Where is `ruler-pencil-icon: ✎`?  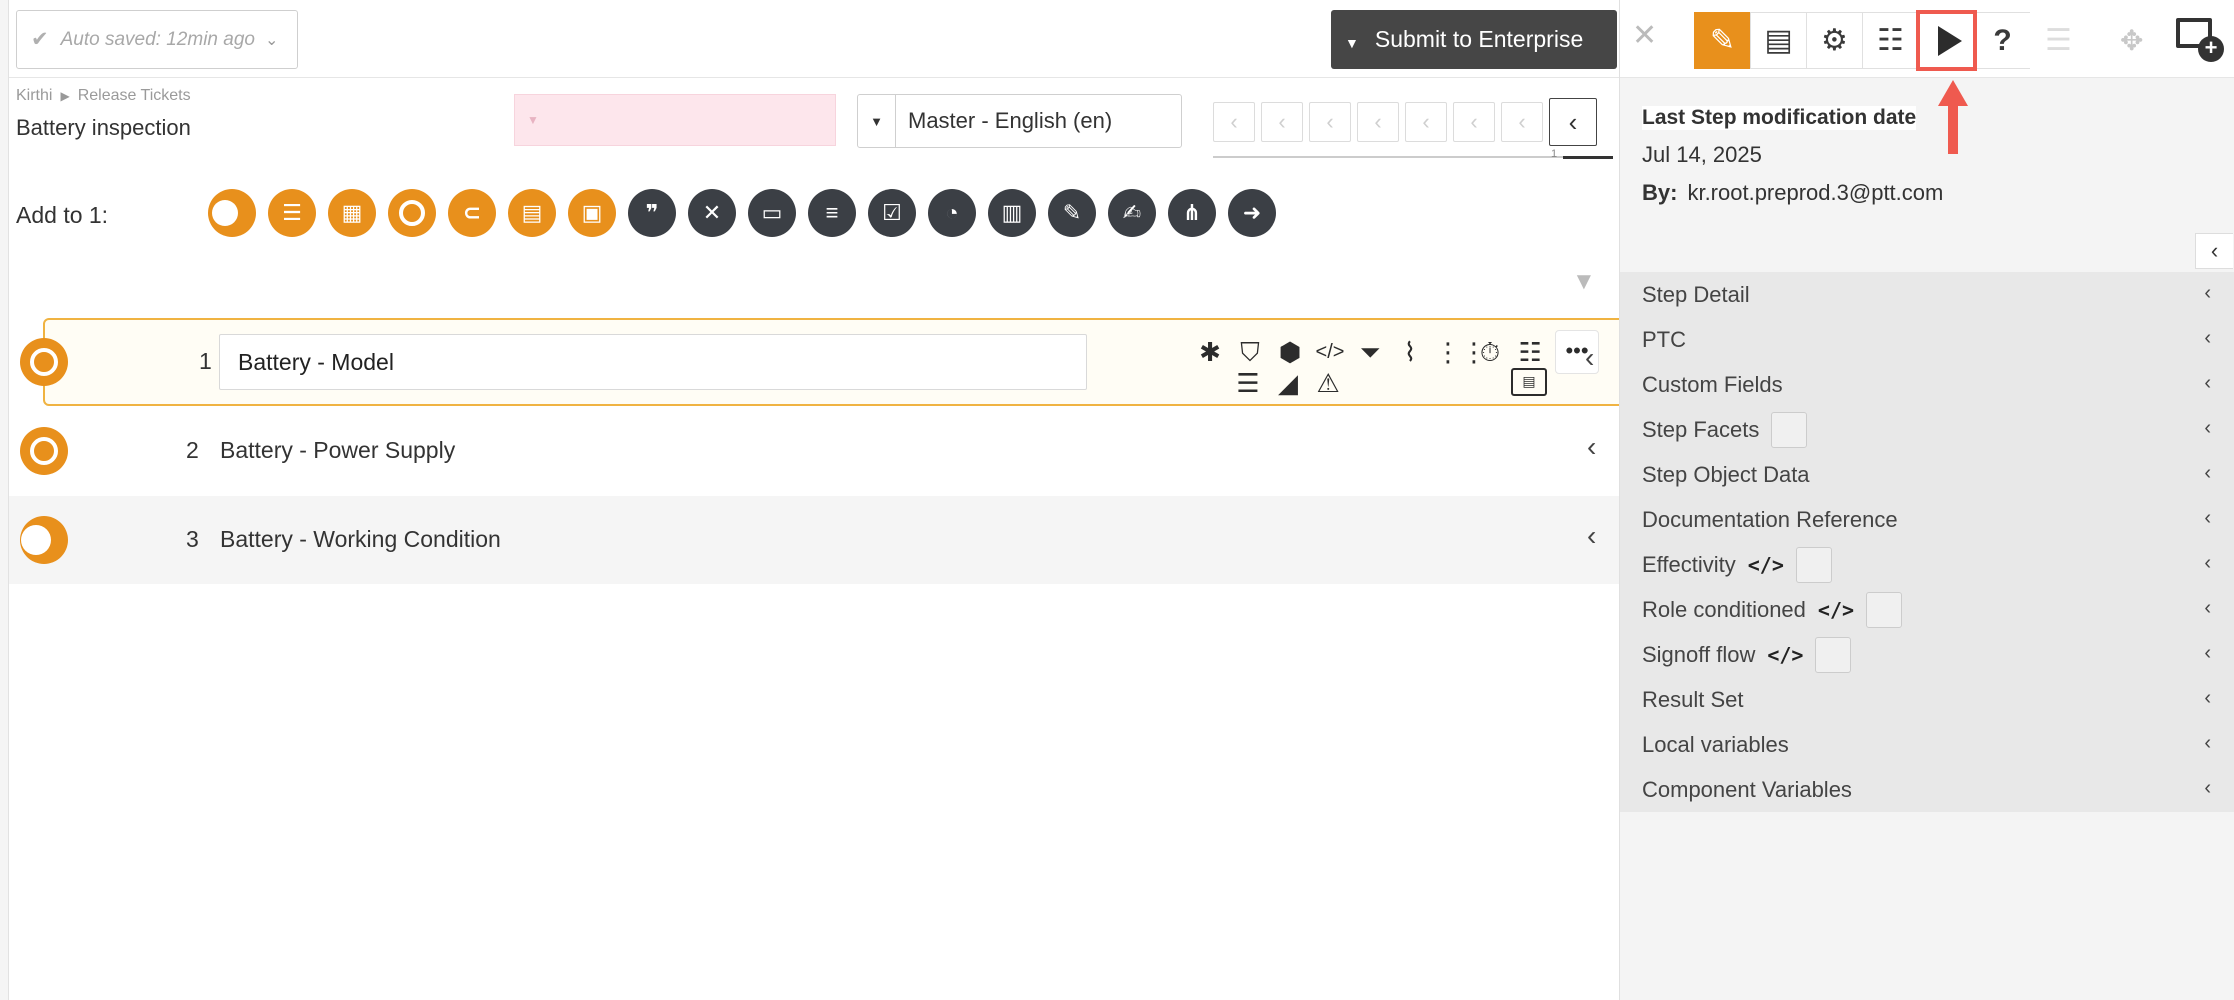 ruler-pencil-icon: ✎ is located at coordinates (1072, 213).